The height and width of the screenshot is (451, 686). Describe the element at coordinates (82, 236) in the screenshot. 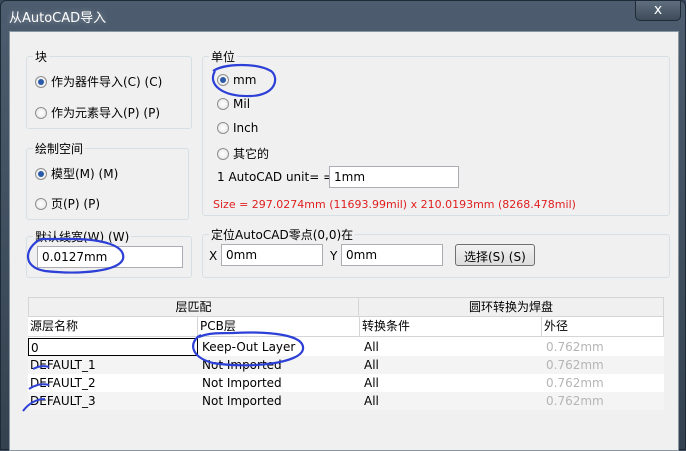

I see `default-linewidth-legend: 默认线宽(W) (W)` at that location.